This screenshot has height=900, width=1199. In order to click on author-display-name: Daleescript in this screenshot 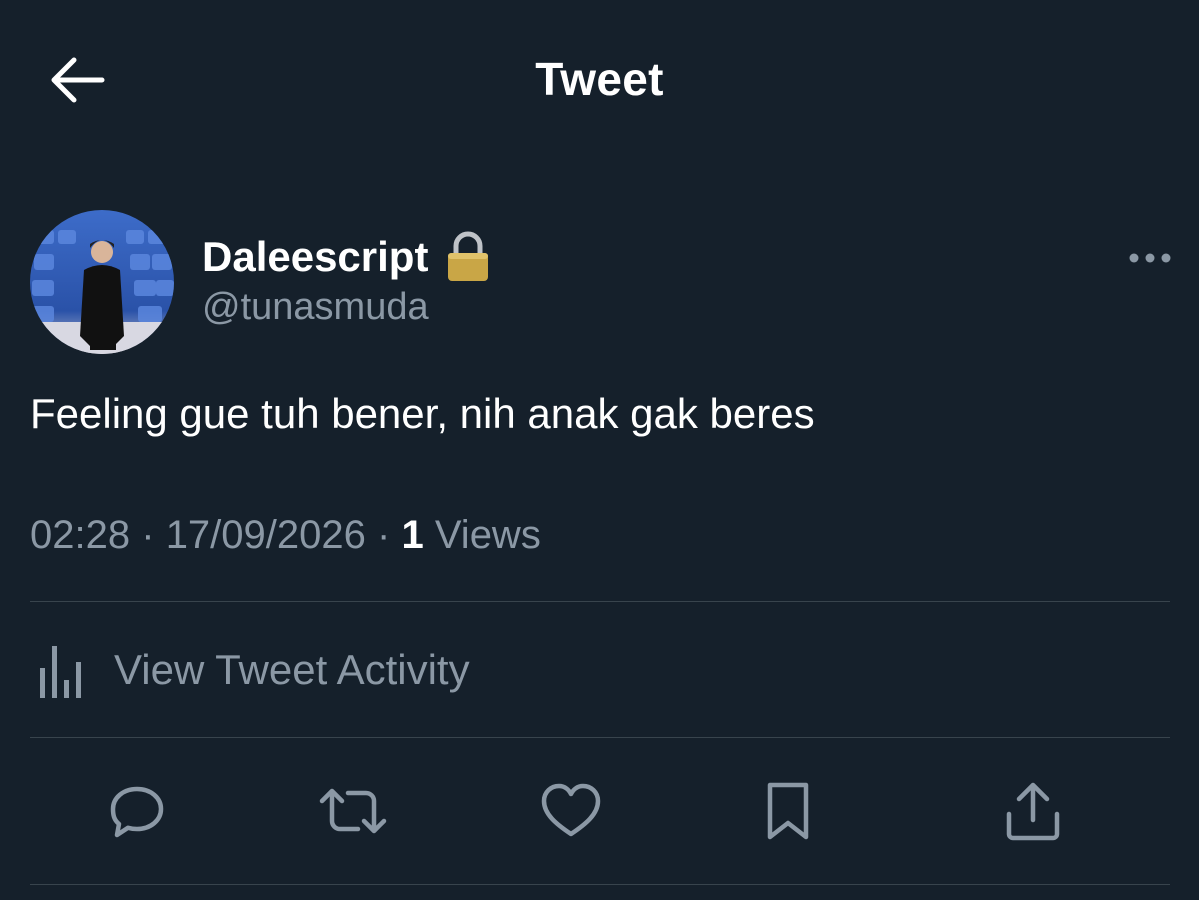, I will do `click(315, 257)`.